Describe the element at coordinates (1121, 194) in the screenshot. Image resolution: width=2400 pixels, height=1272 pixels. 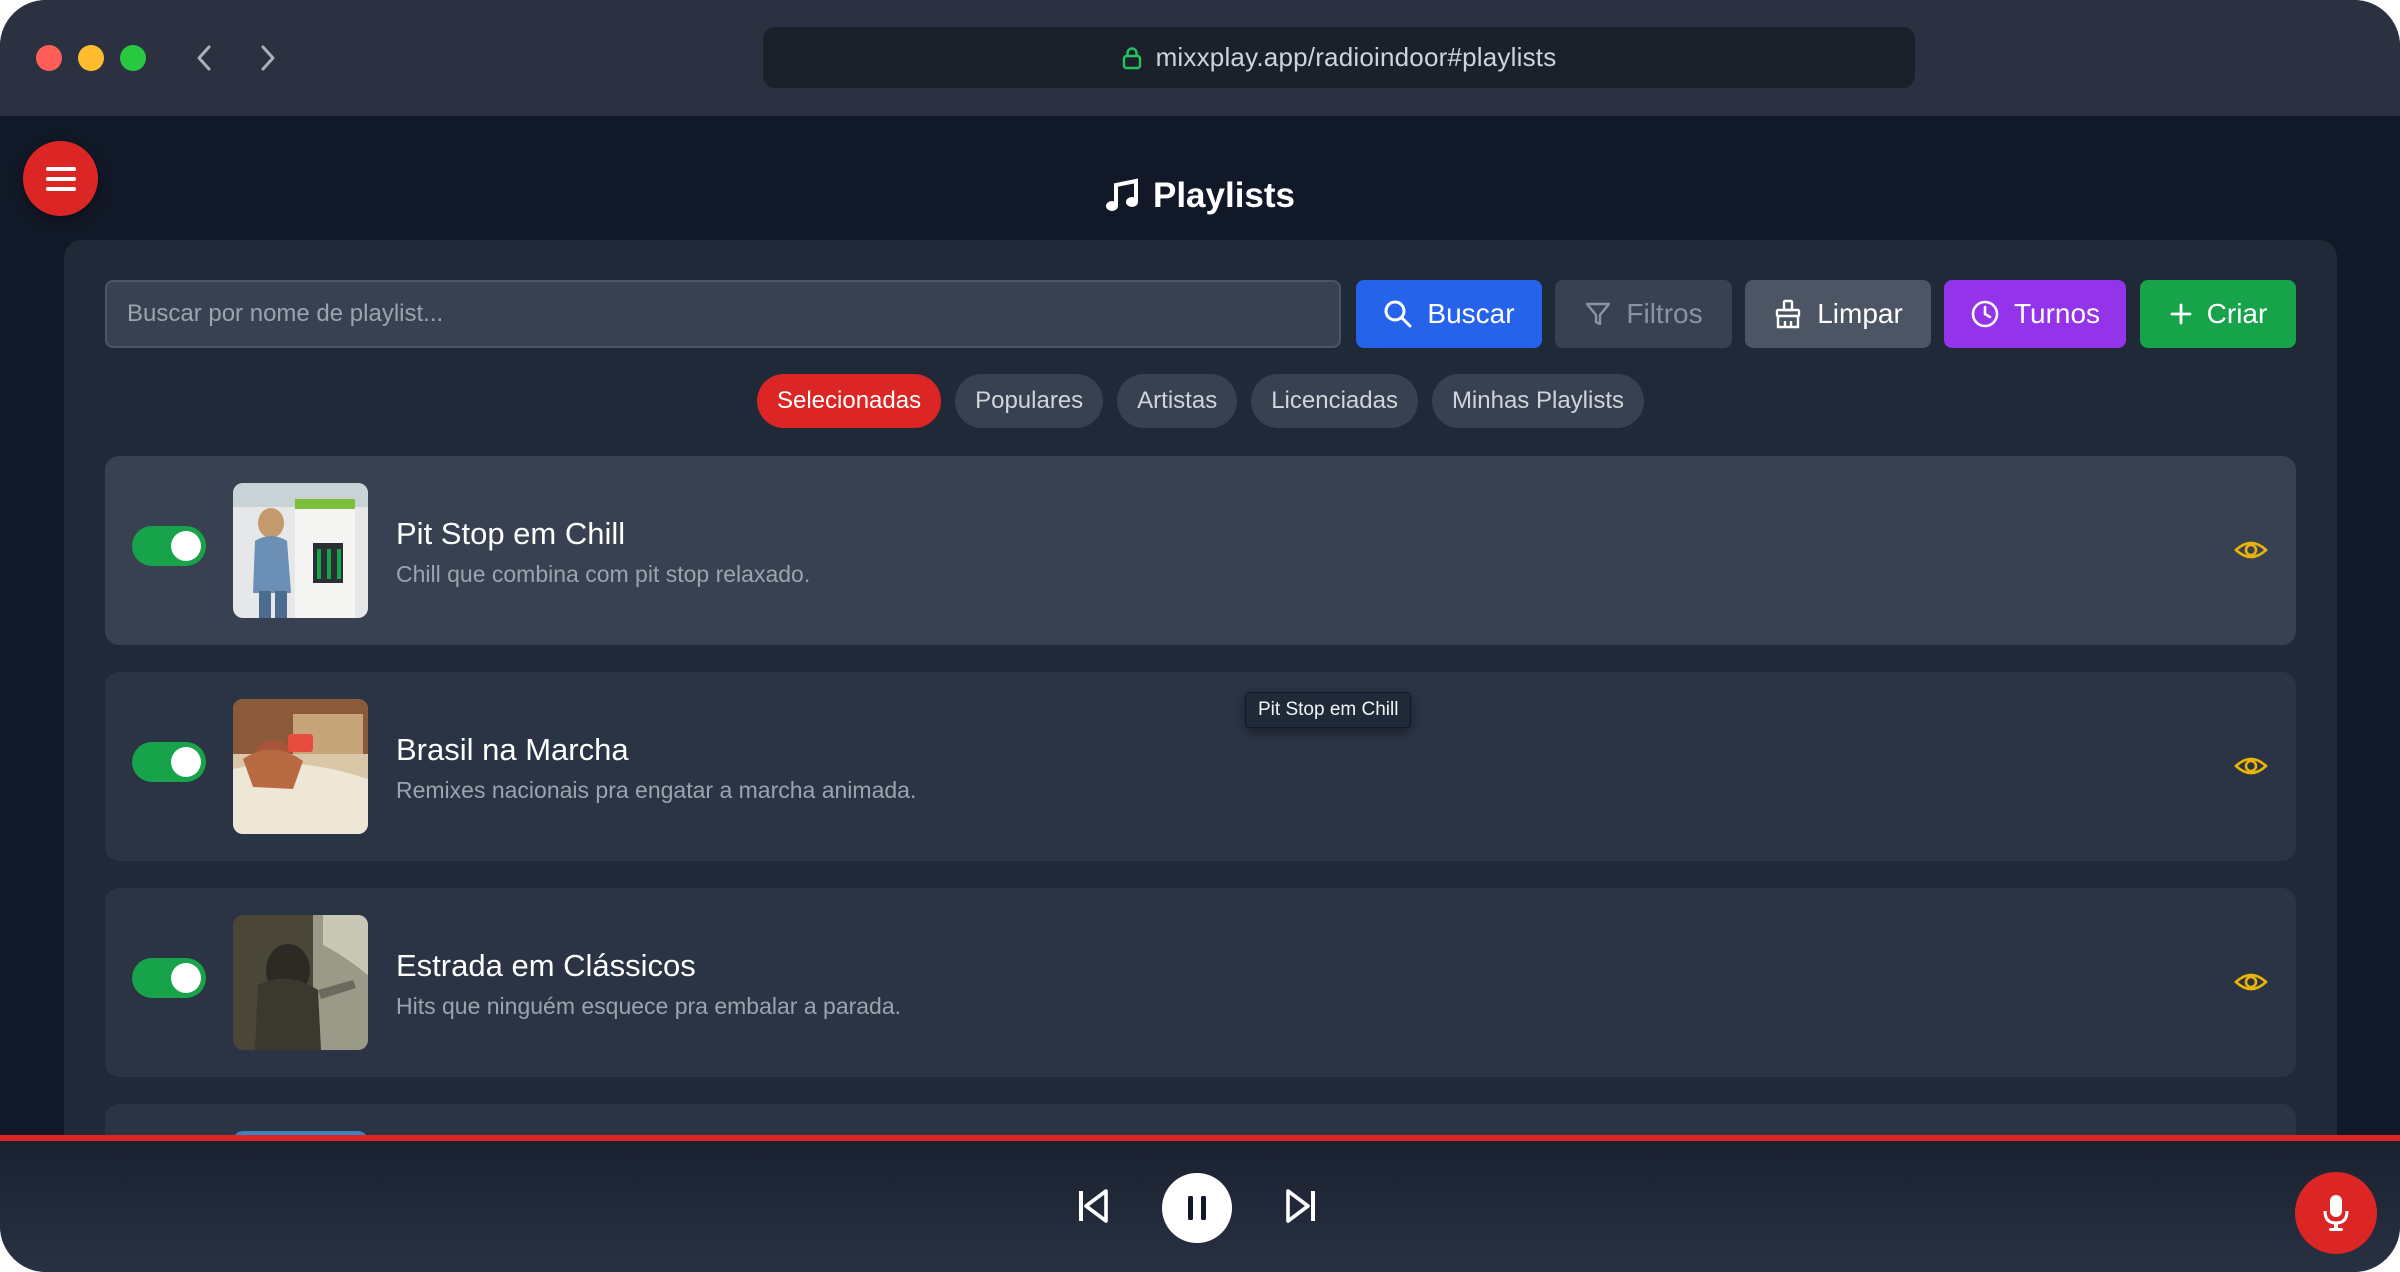
I see `music-note-icon` at that location.